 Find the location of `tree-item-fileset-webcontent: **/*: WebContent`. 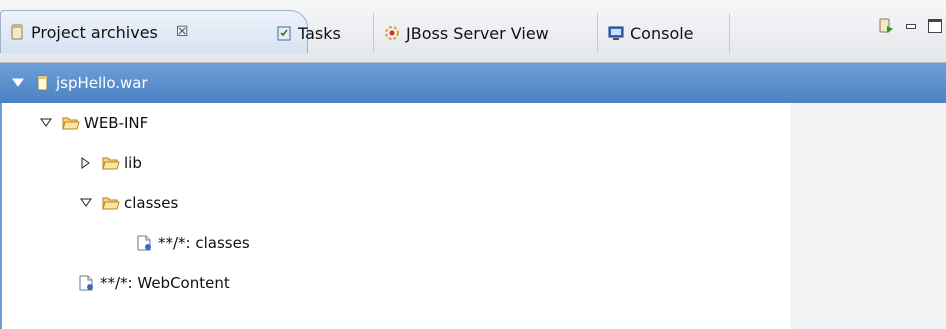

tree-item-fileset-webcontent: **/*: WebContent is located at coordinates (395, 283).